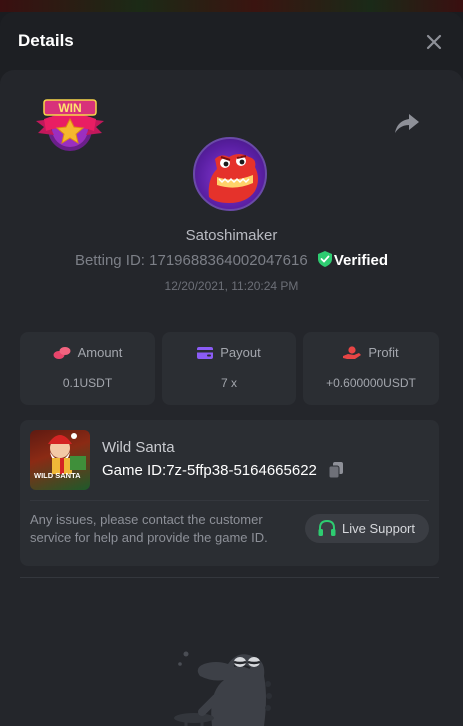  What do you see at coordinates (228, 260) in the screenshot?
I see `betting-id-value: 1719688364002047616` at bounding box center [228, 260].